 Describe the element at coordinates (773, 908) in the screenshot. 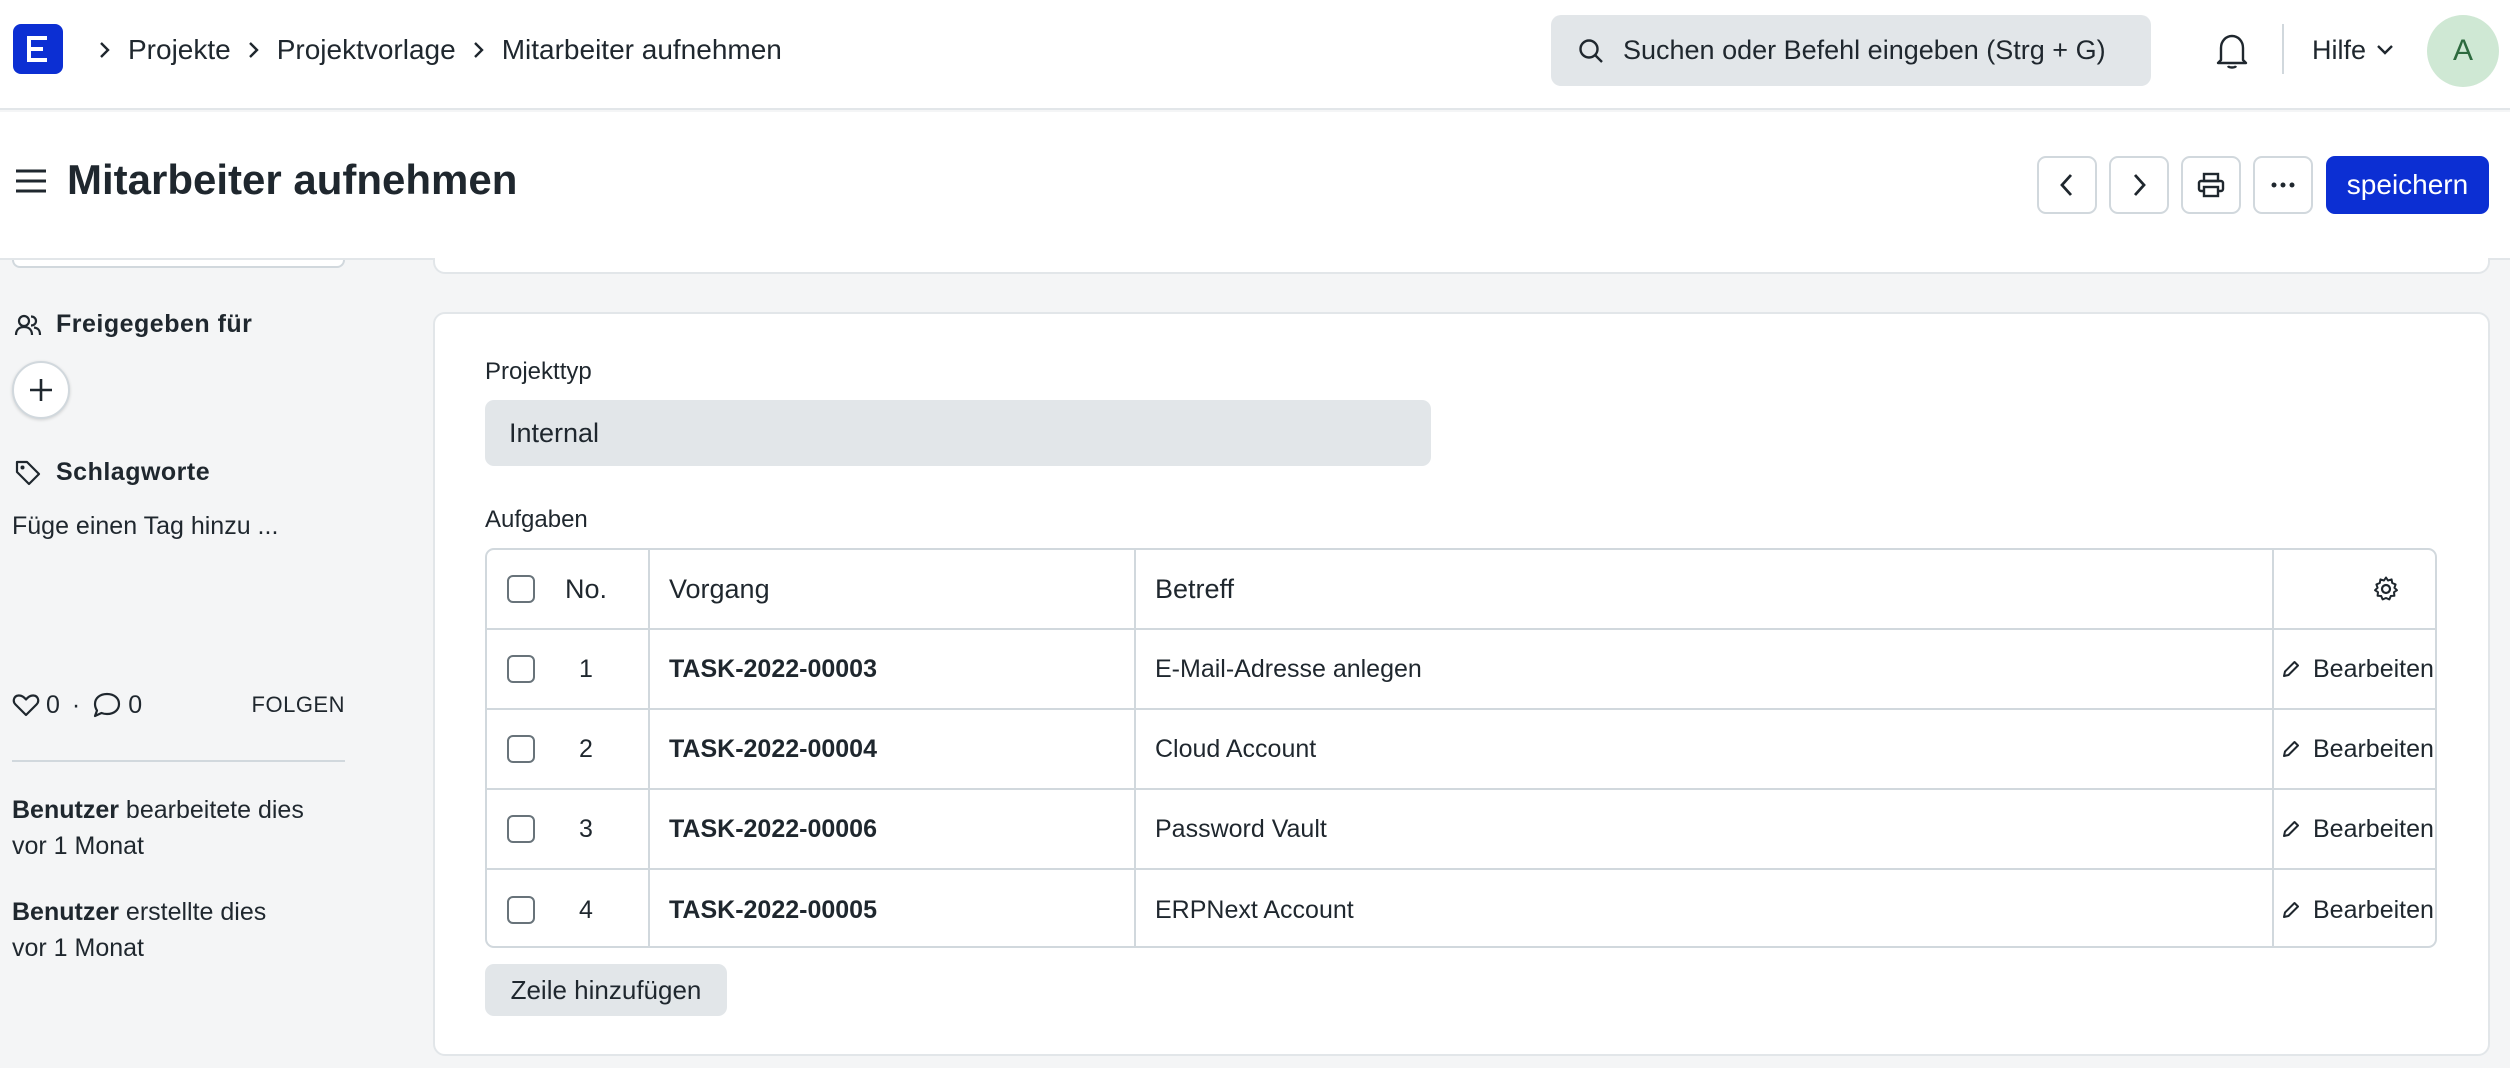

I see `row-task-link: TASK-2022-00005` at that location.